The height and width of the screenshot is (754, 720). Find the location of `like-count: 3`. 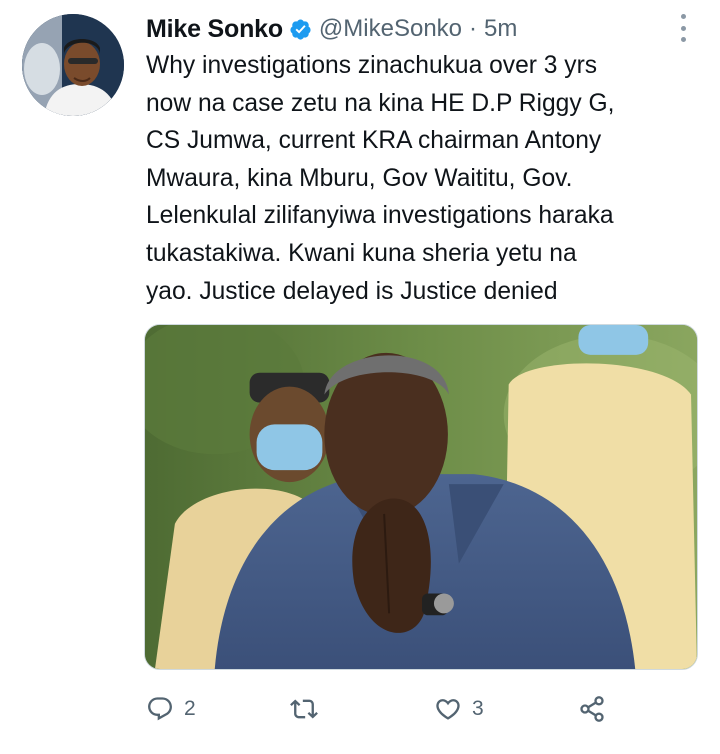

like-count: 3 is located at coordinates (478, 708).